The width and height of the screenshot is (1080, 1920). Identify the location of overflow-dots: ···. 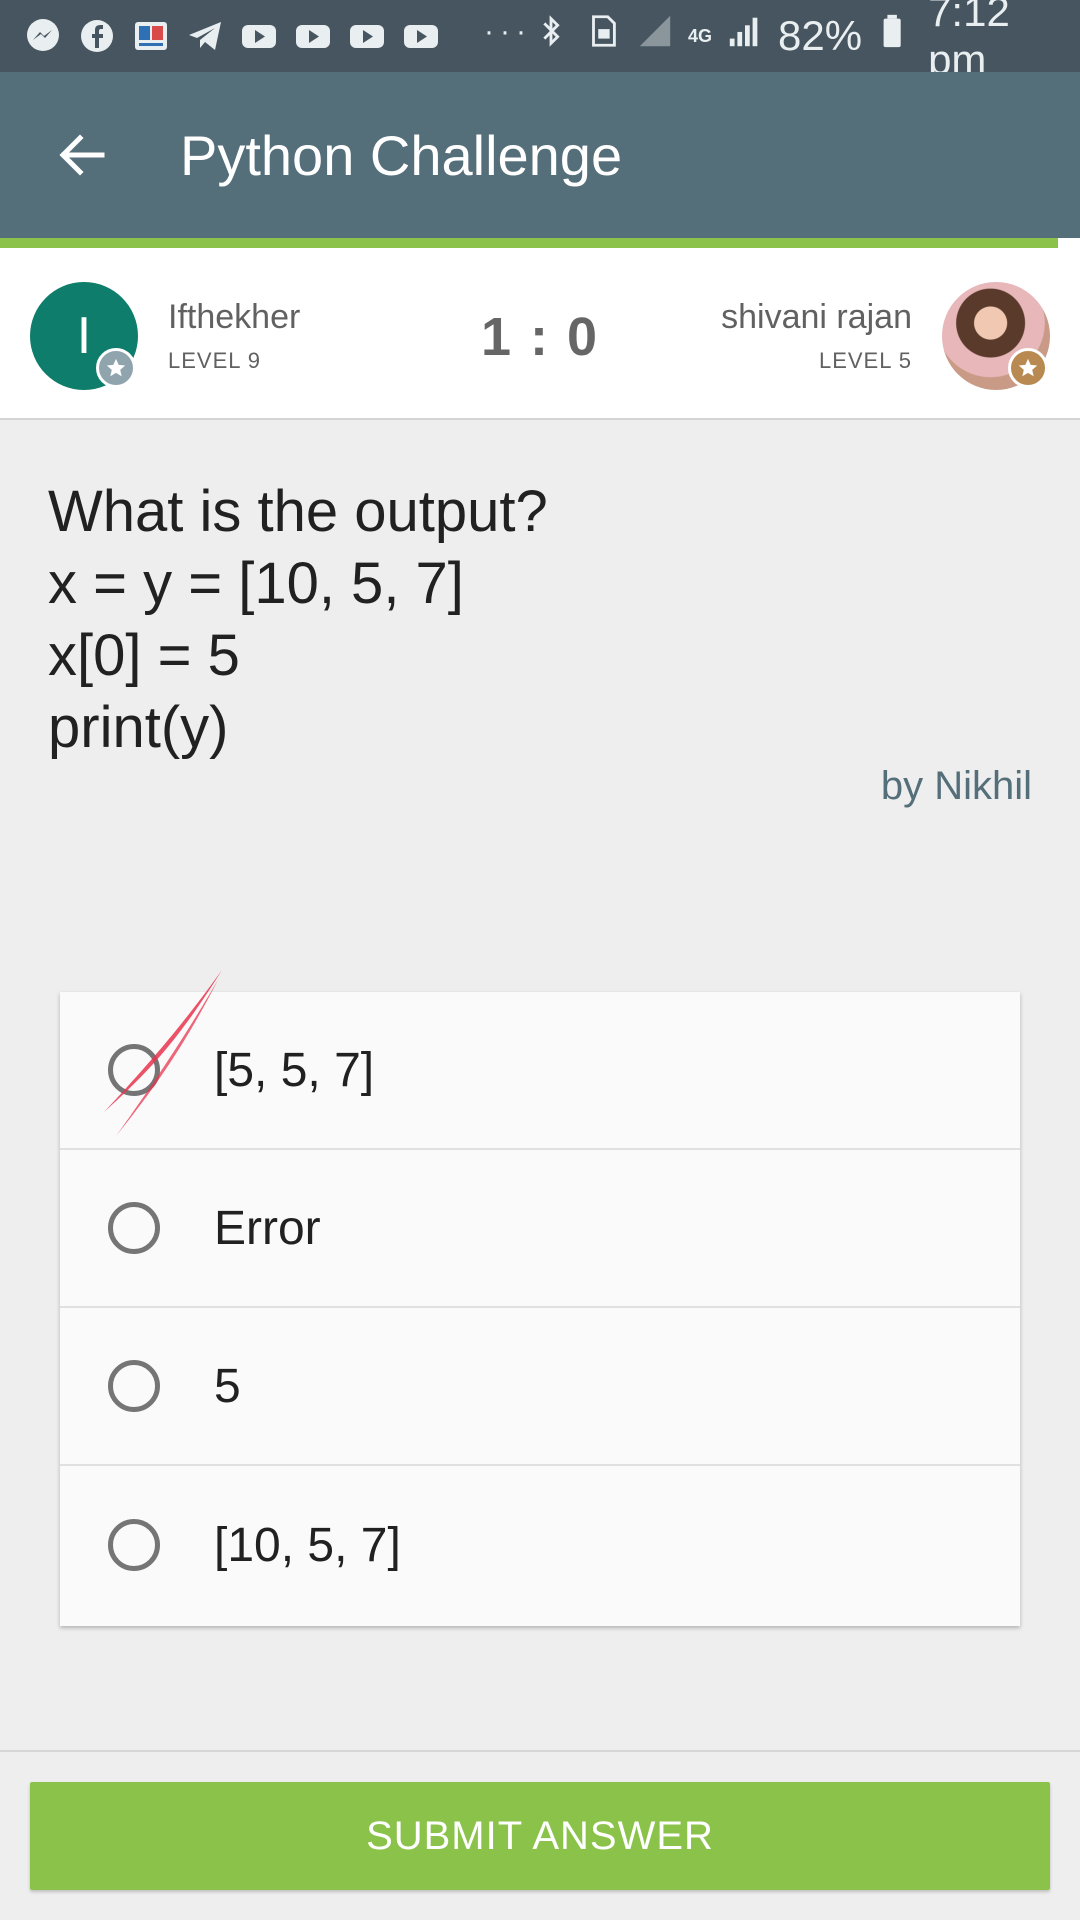
(508, 31).